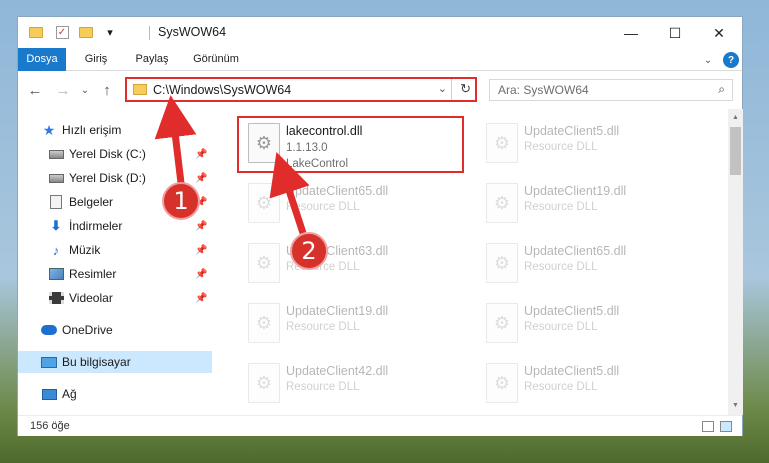  I want to click on close-button: ✕, so click(719, 33).